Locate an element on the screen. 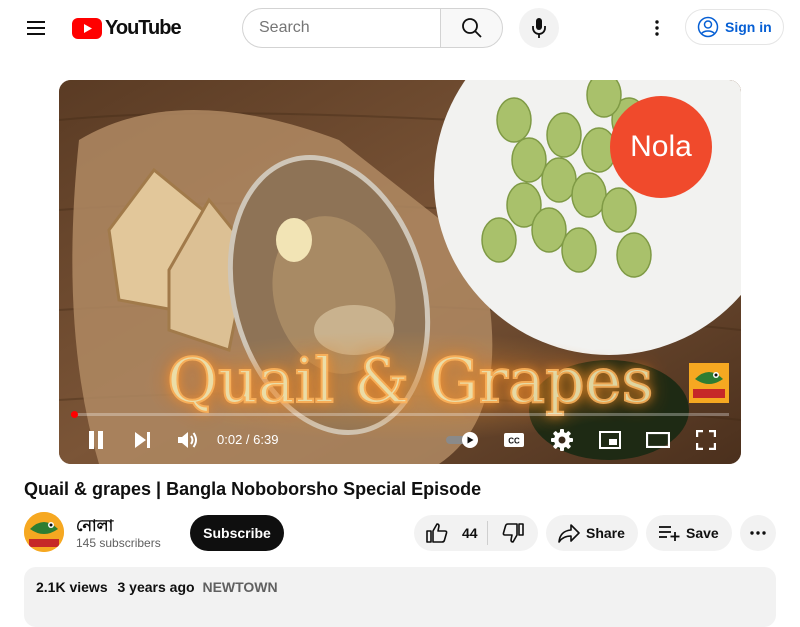  closed-captions-icon: CC is located at coordinates (514, 440).